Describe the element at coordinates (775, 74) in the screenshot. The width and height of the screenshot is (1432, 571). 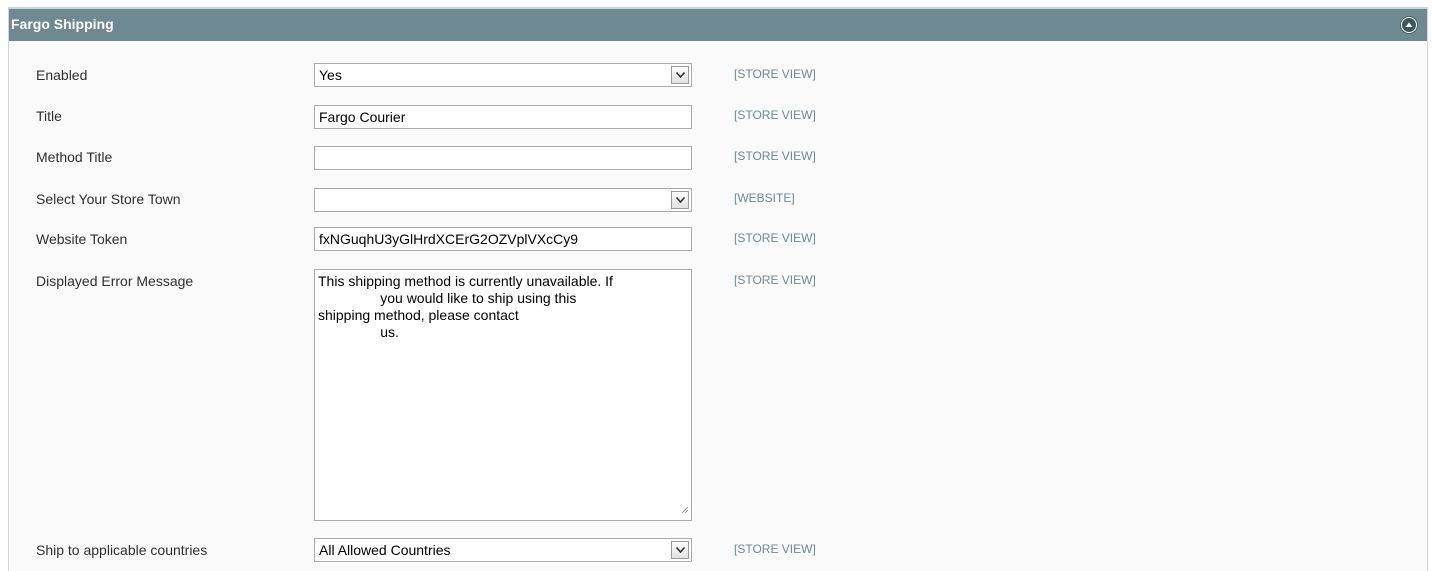
I see `enabled-scope: [STORE VIEW]` at that location.